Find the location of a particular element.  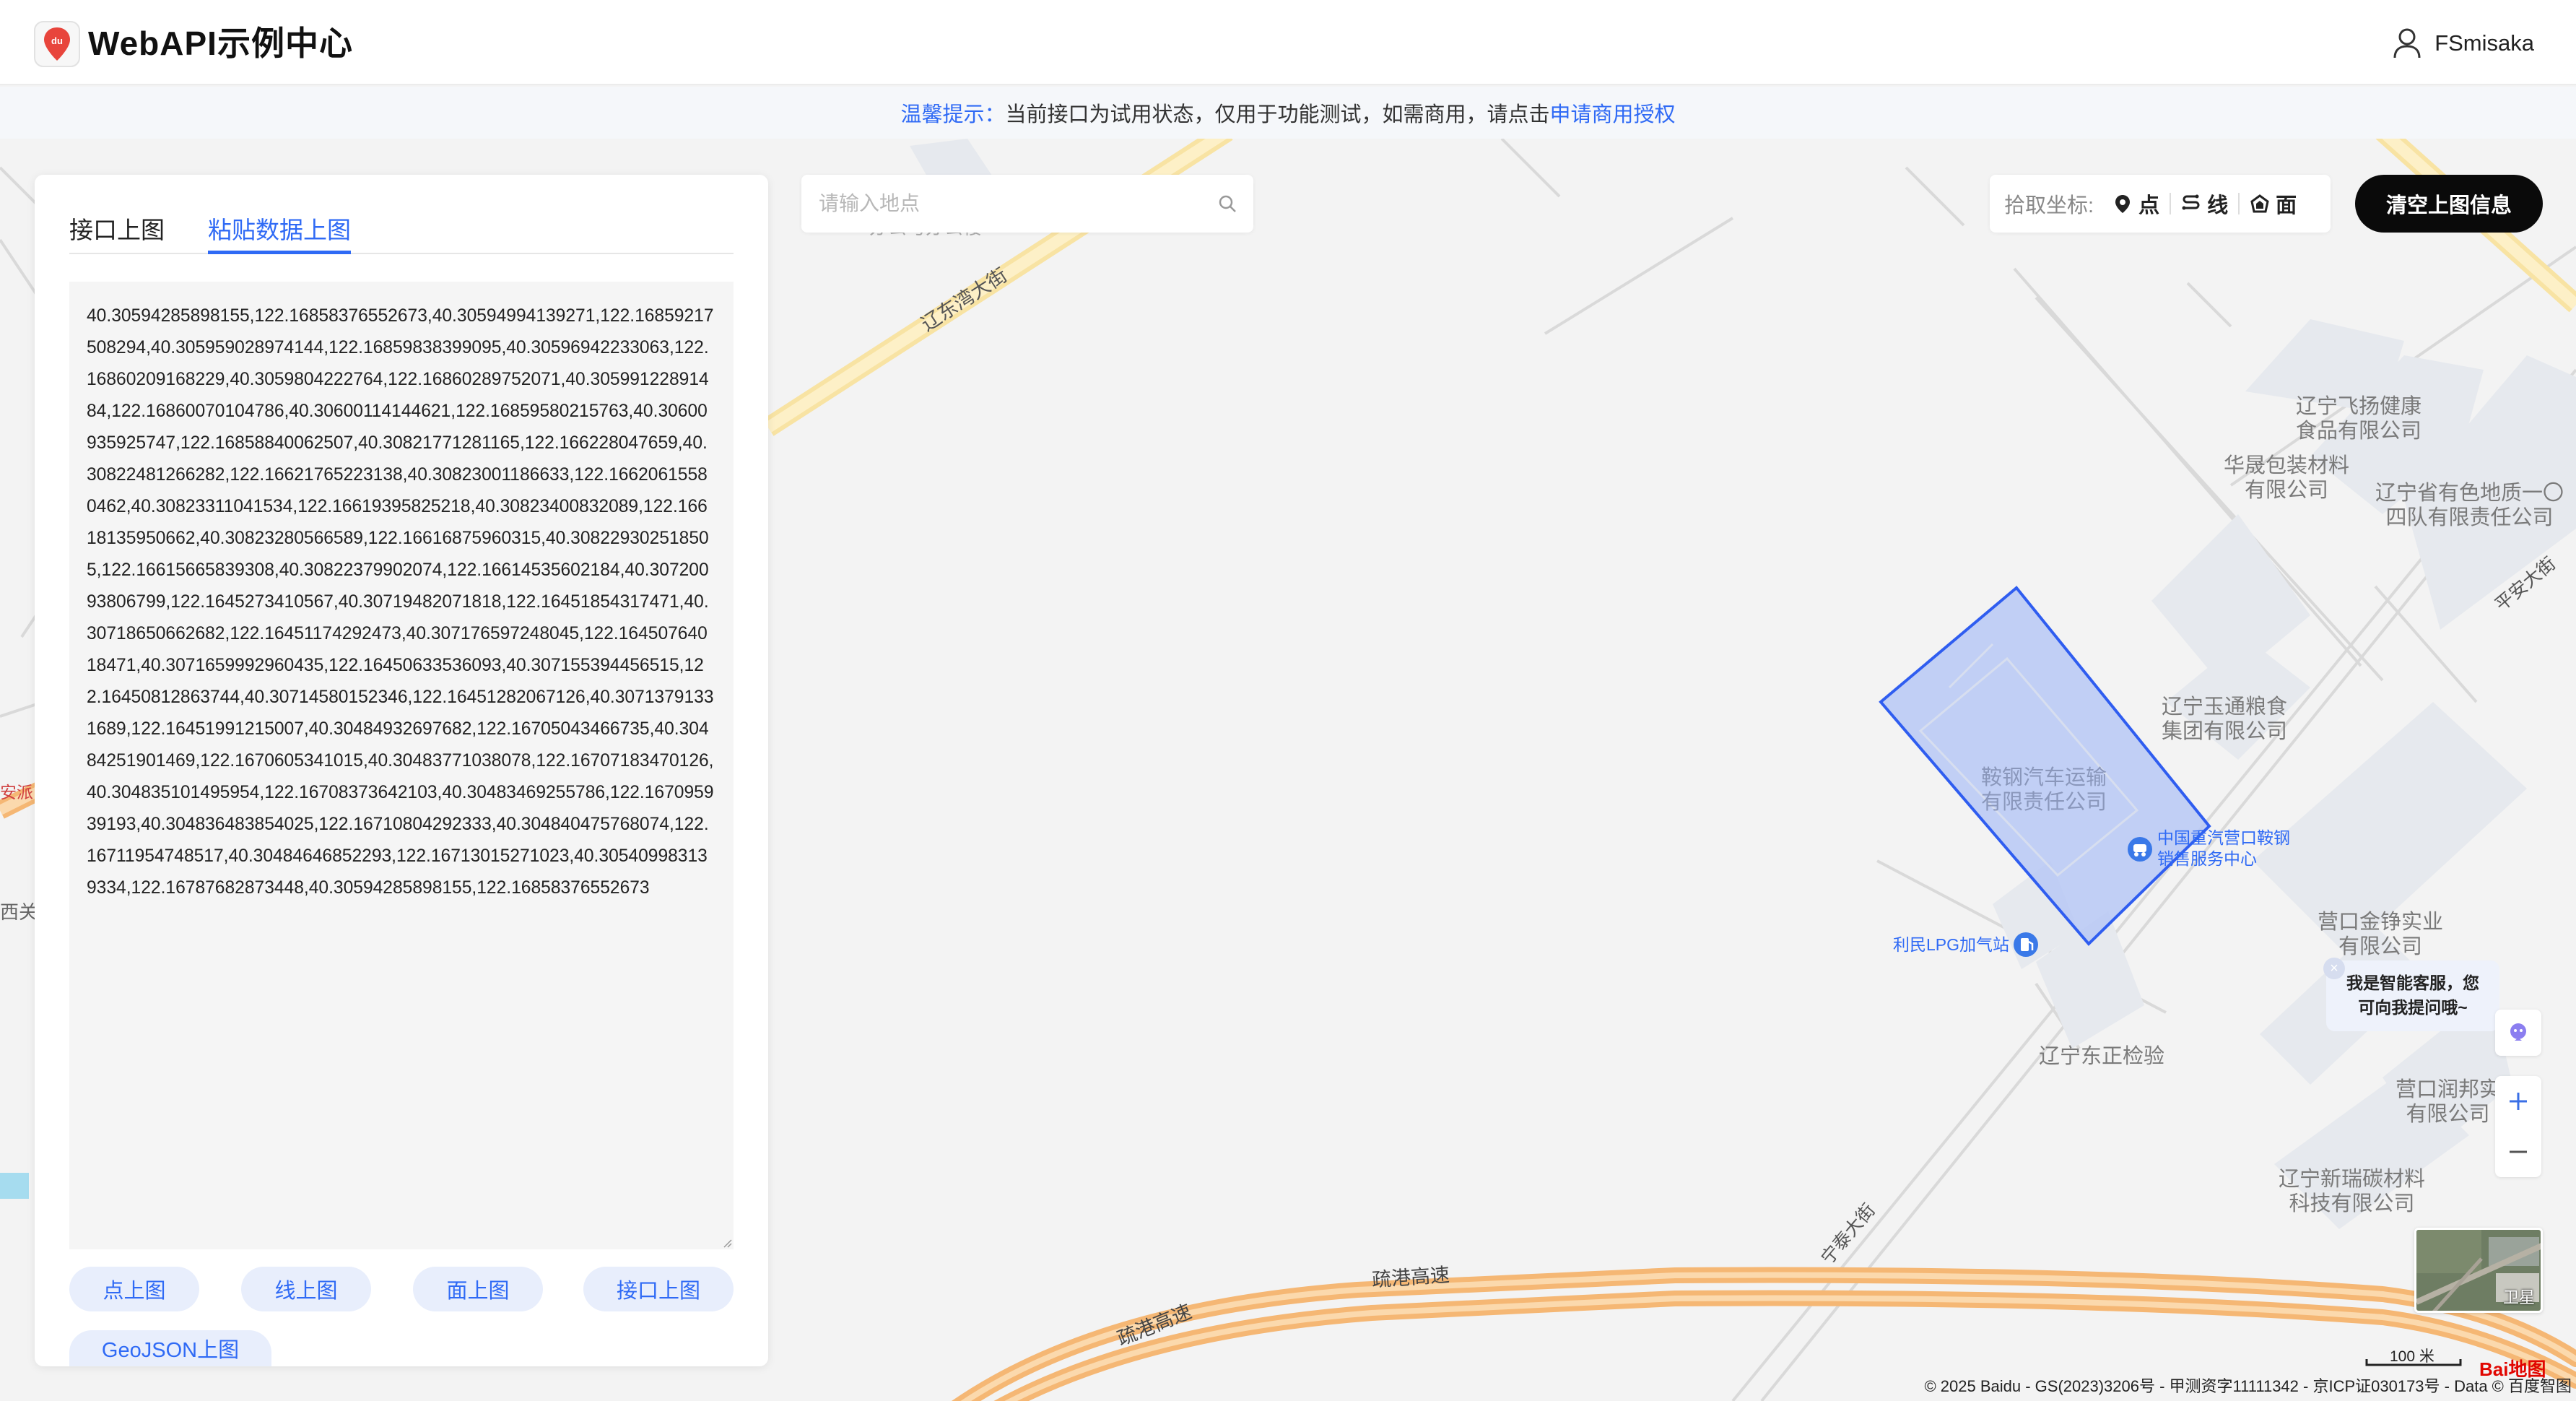

polygon-icon is located at coordinates (2259, 203).